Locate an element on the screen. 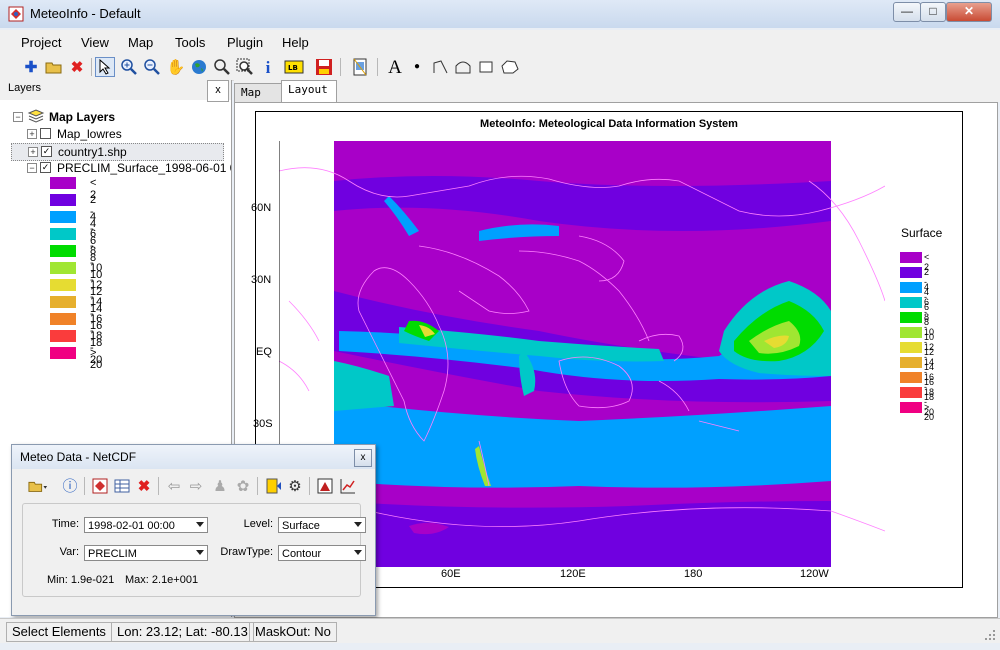 This screenshot has height=650, width=1000. x-tick-label: 180 is located at coordinates (693, 574).